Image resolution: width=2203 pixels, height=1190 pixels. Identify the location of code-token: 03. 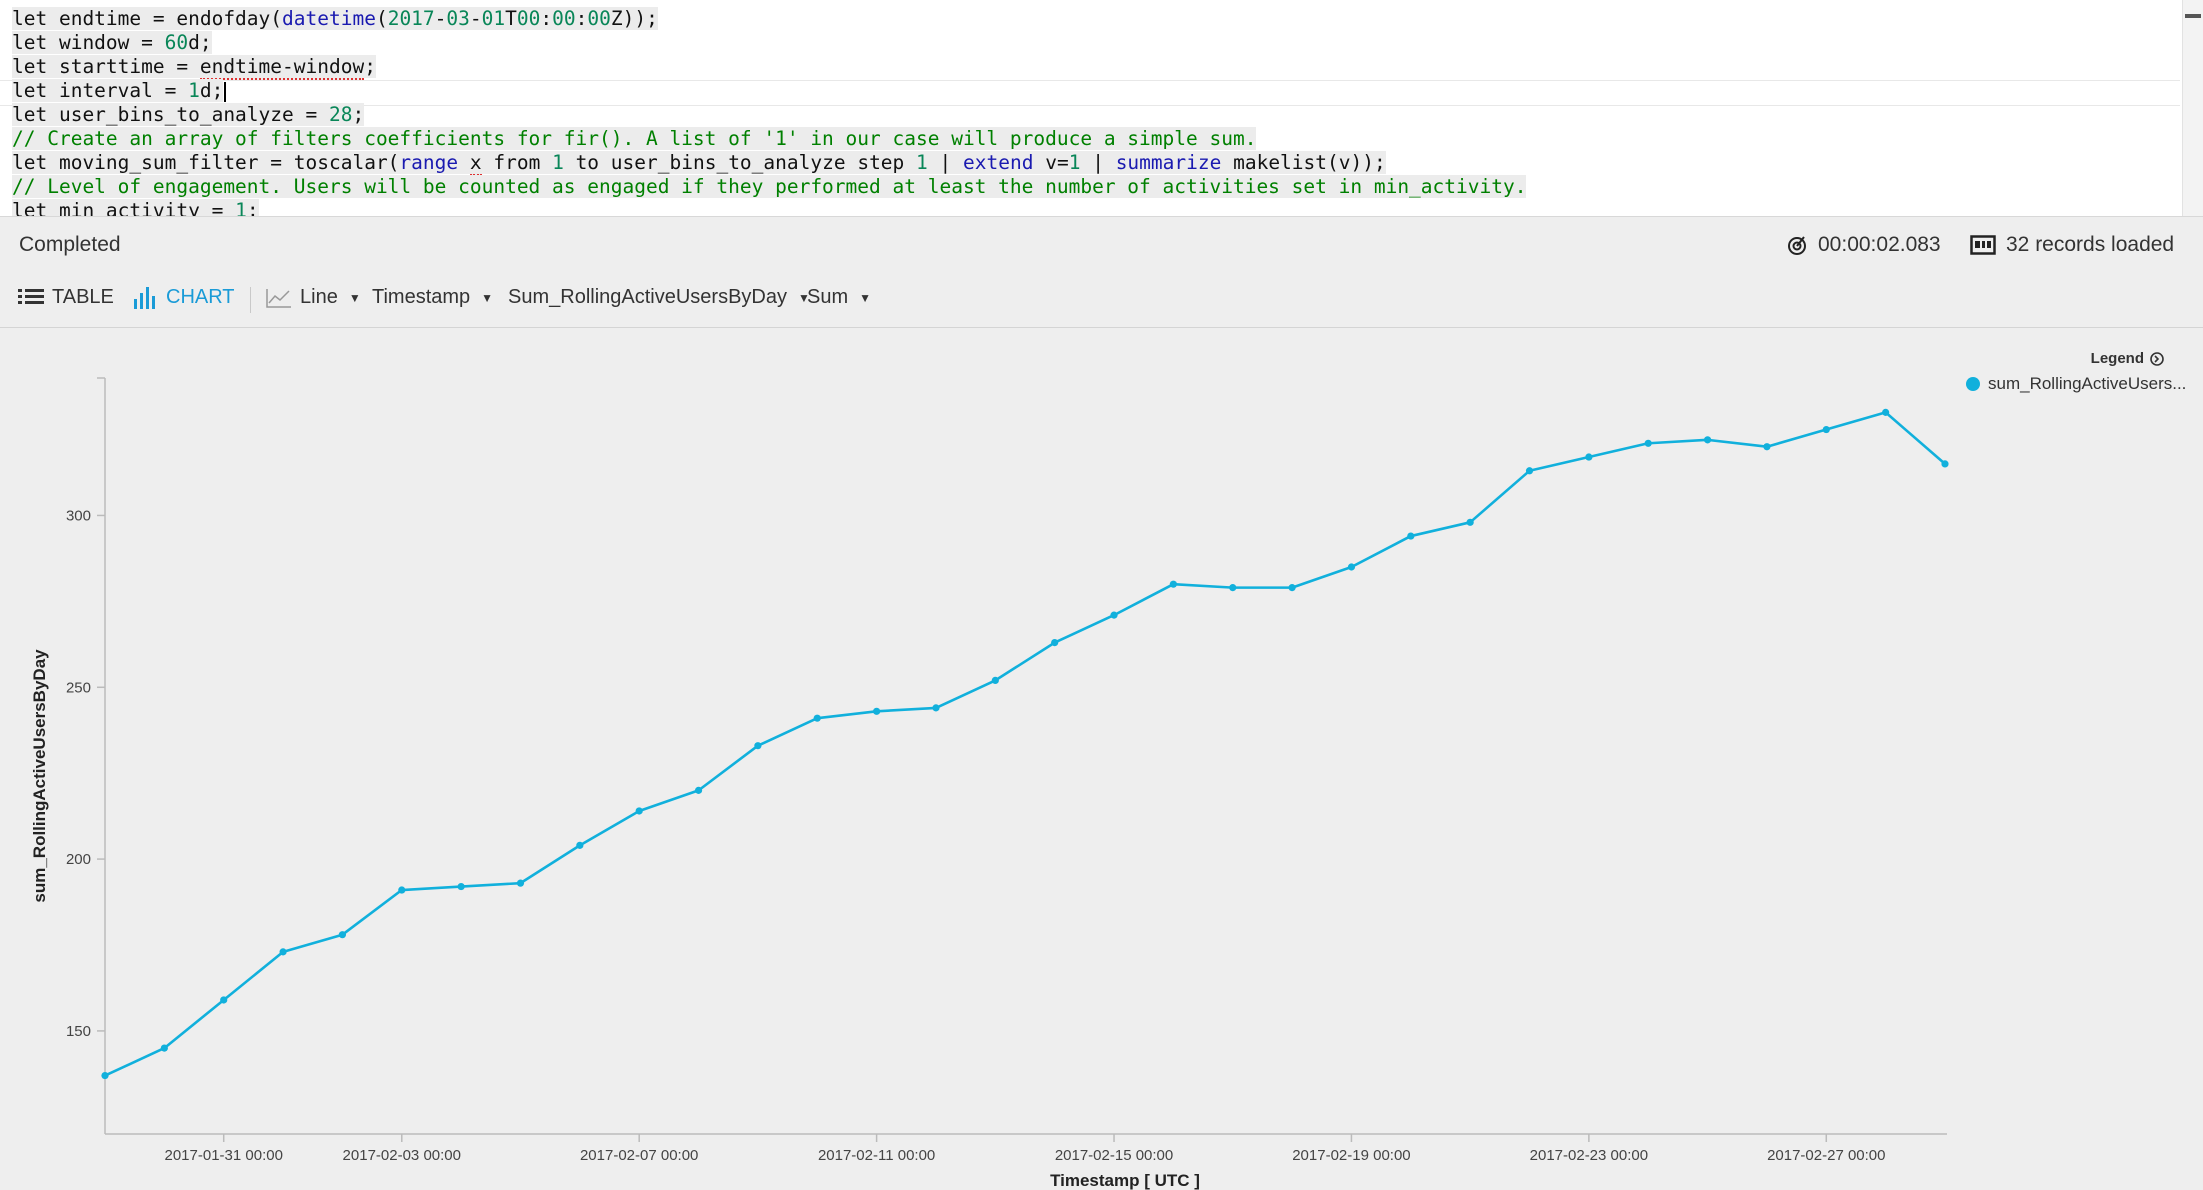
(458, 18).